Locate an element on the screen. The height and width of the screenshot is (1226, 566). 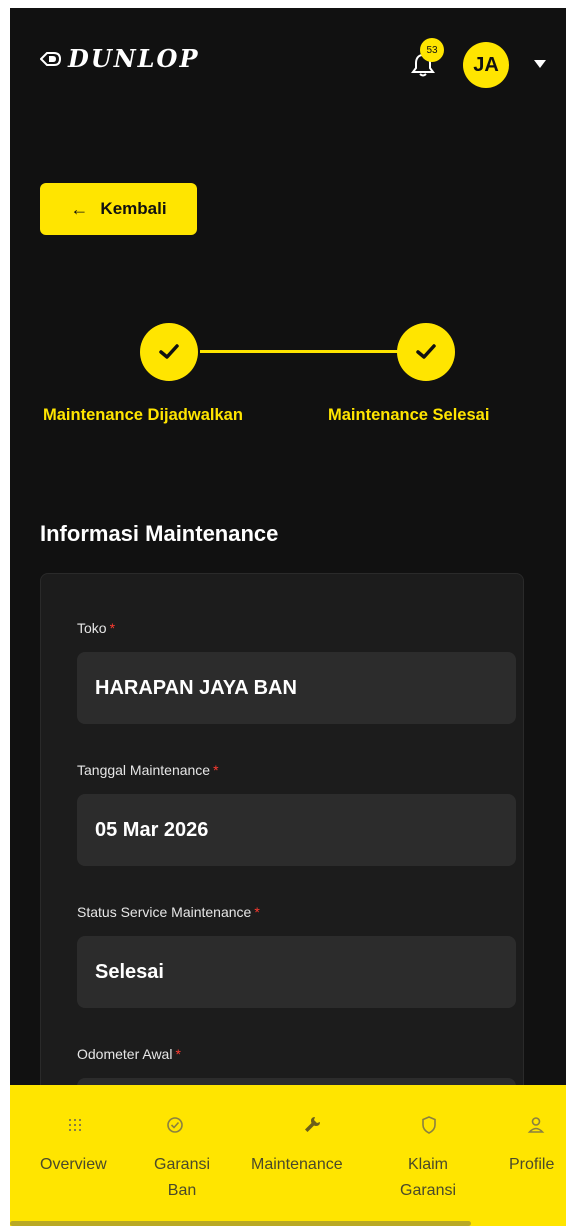
step-1-complete is located at coordinates (169, 352).